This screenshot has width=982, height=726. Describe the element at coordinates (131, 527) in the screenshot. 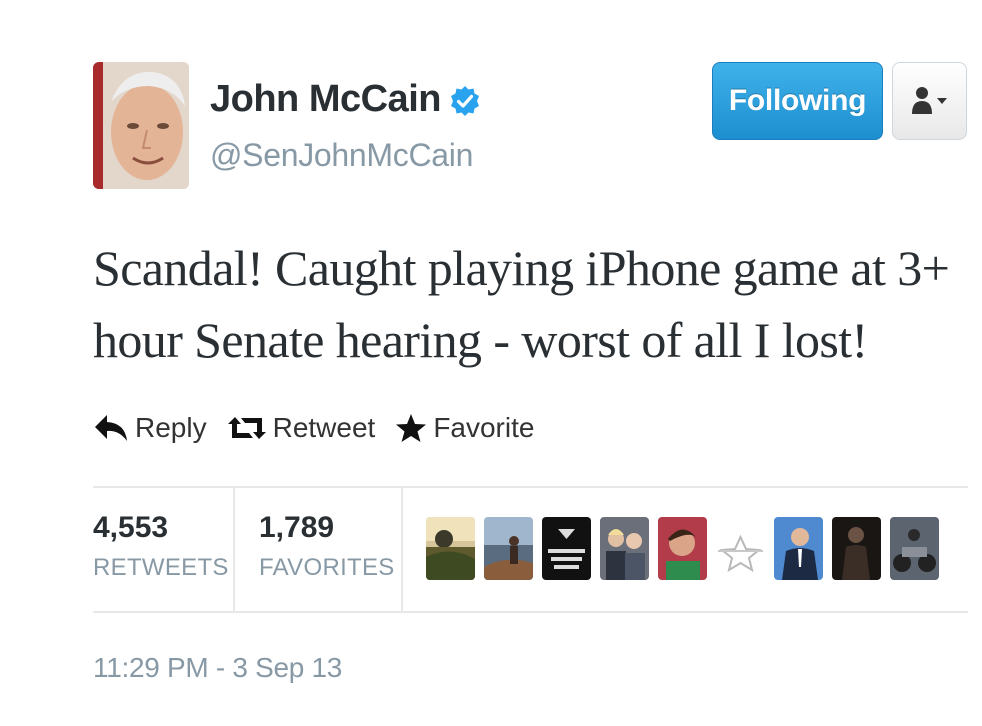

I see `retweets-count: 4,553` at that location.